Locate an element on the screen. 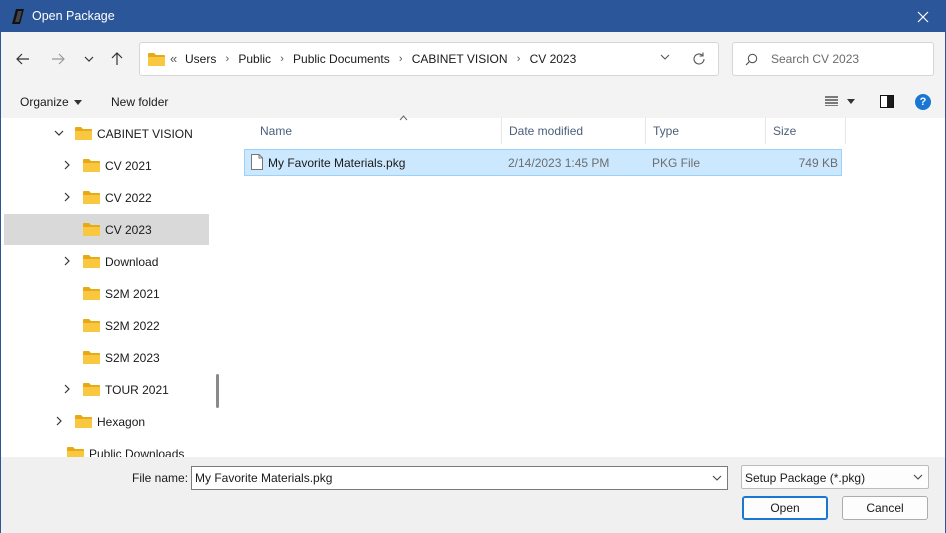 This screenshot has width=946, height=533. change-view-button is located at coordinates (840, 101).